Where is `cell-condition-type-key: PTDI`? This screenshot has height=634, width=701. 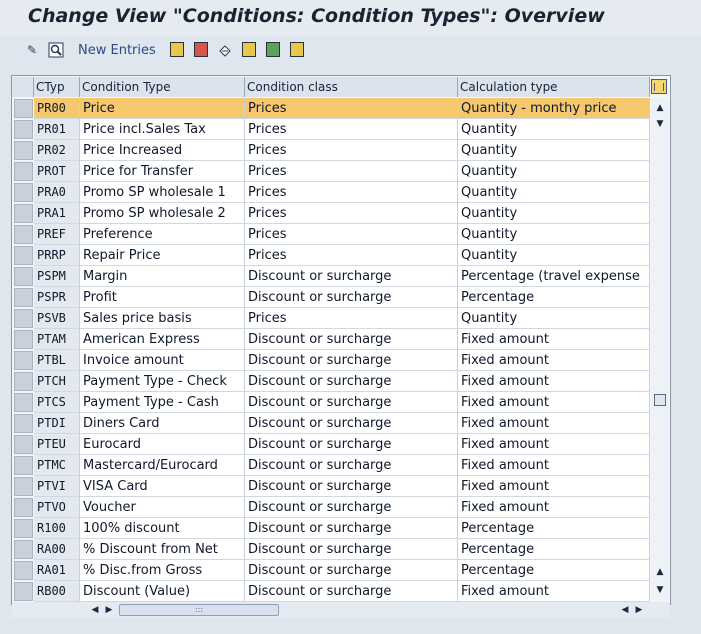 cell-condition-type-key: PTDI is located at coordinates (57, 423).